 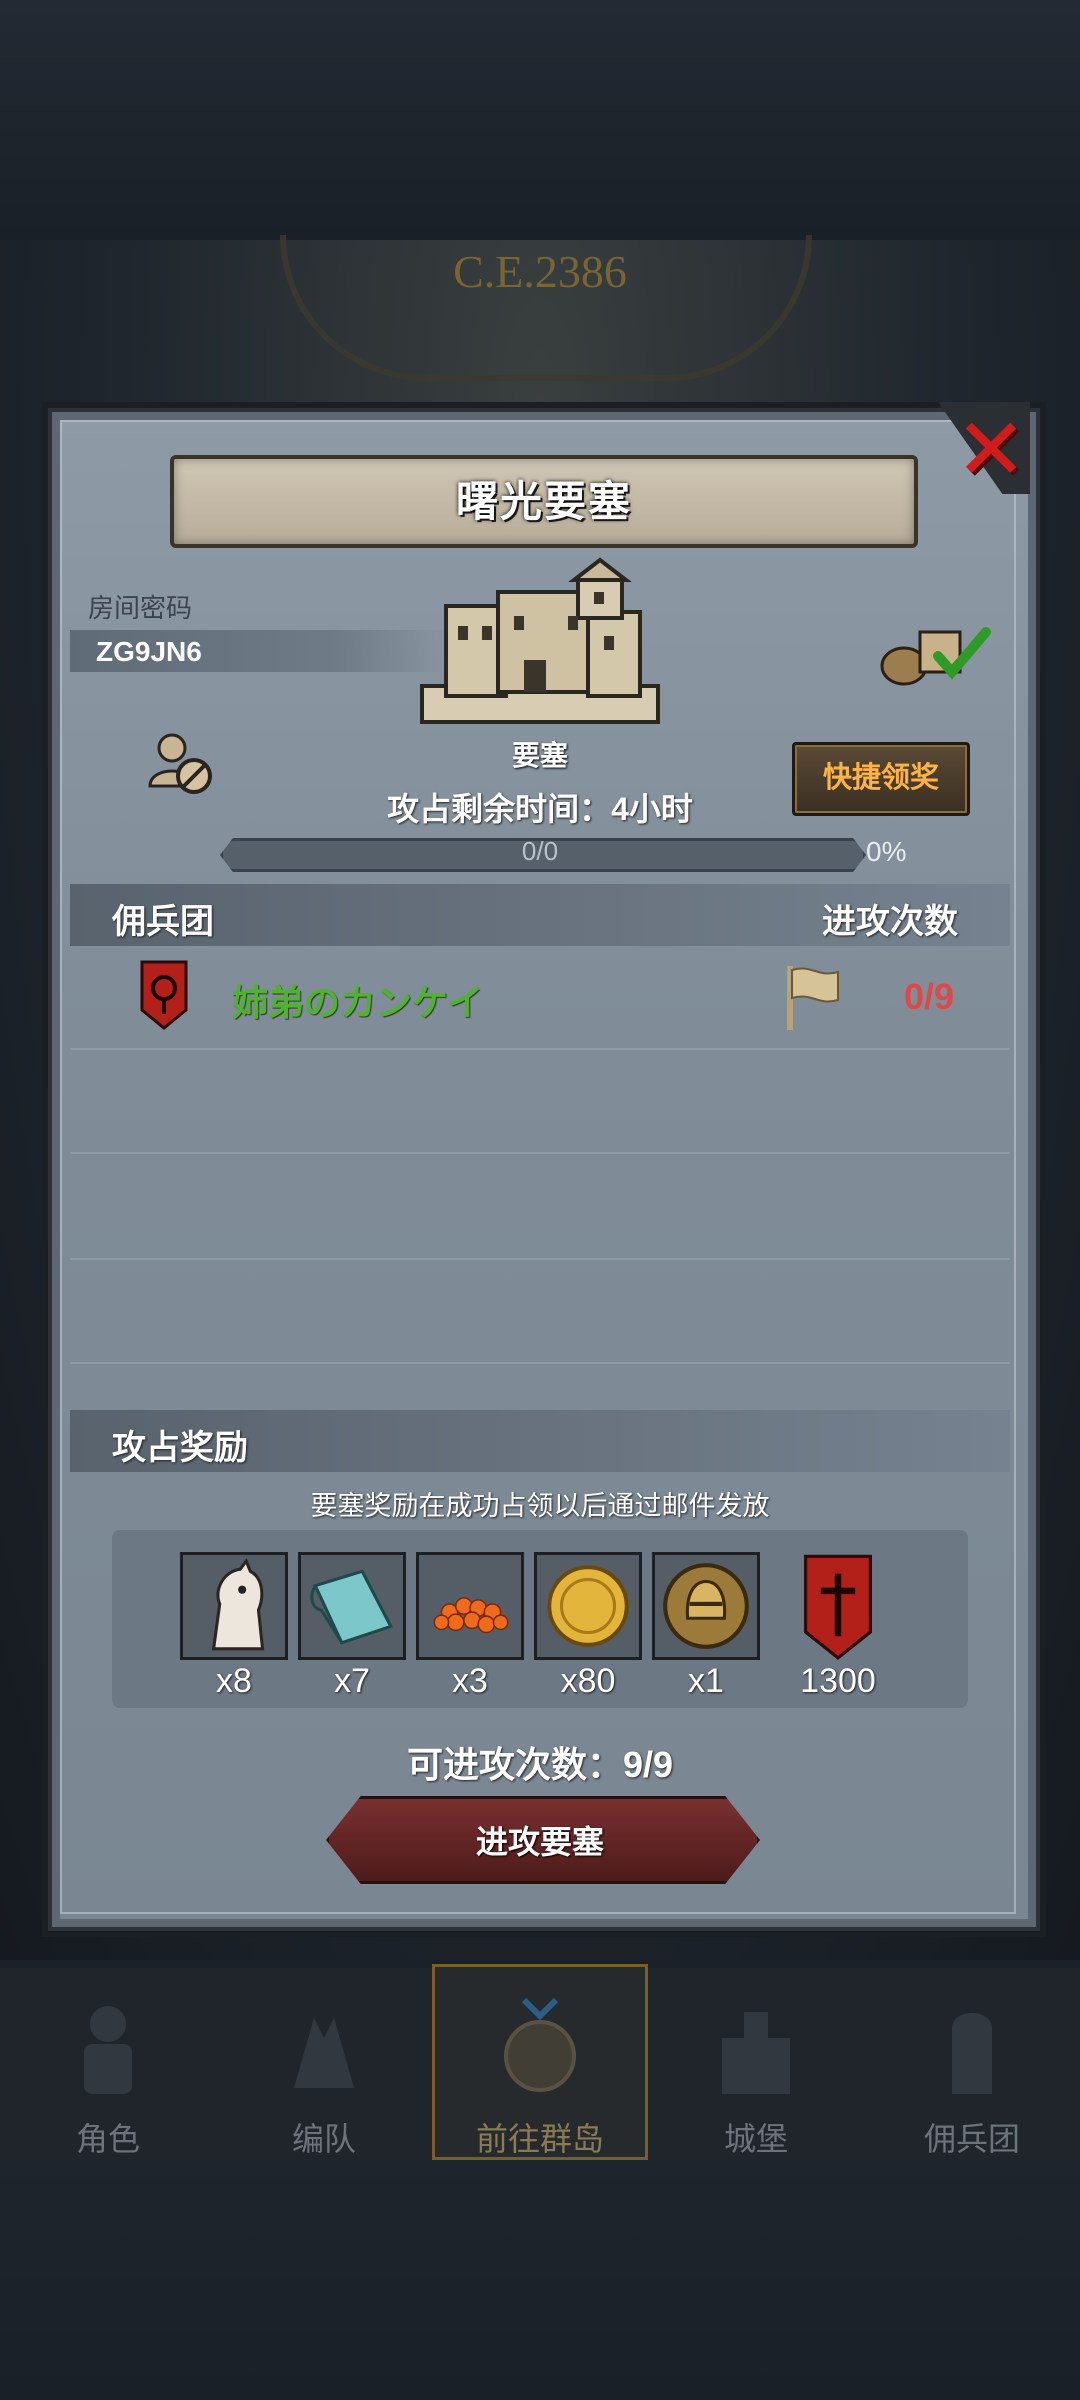 I want to click on top-backdrop, so click(x=540, y=120).